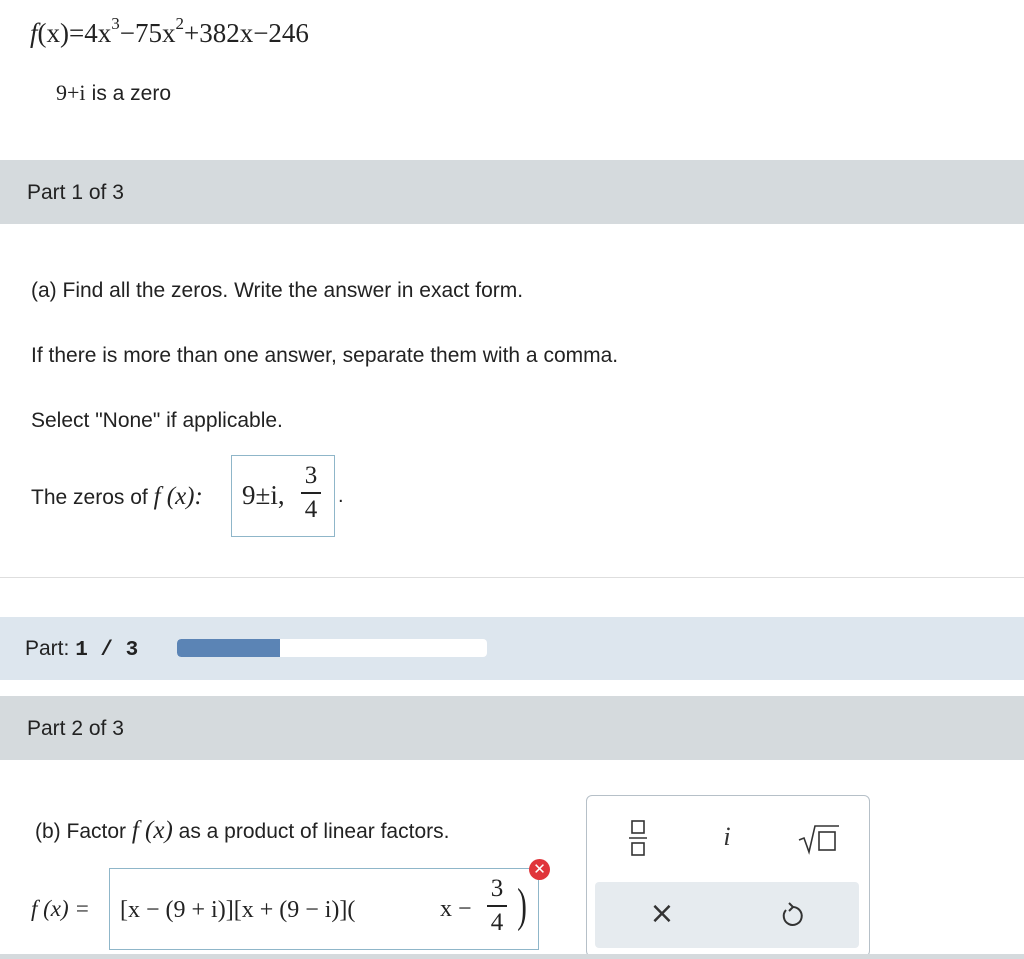 The width and height of the screenshot is (1024, 959). Describe the element at coordinates (157, 420) in the screenshot. I see `part1-none-note: Select "None" if applicable.` at that location.